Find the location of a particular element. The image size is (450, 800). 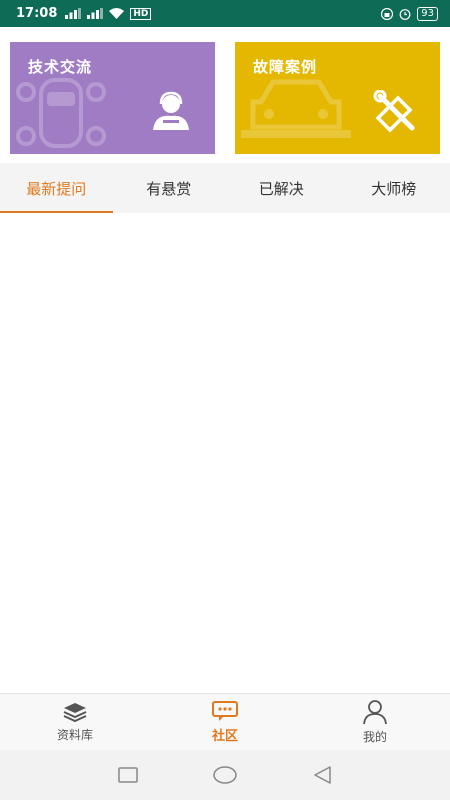

nav-mine-label: 我的 is located at coordinates (374, 737).